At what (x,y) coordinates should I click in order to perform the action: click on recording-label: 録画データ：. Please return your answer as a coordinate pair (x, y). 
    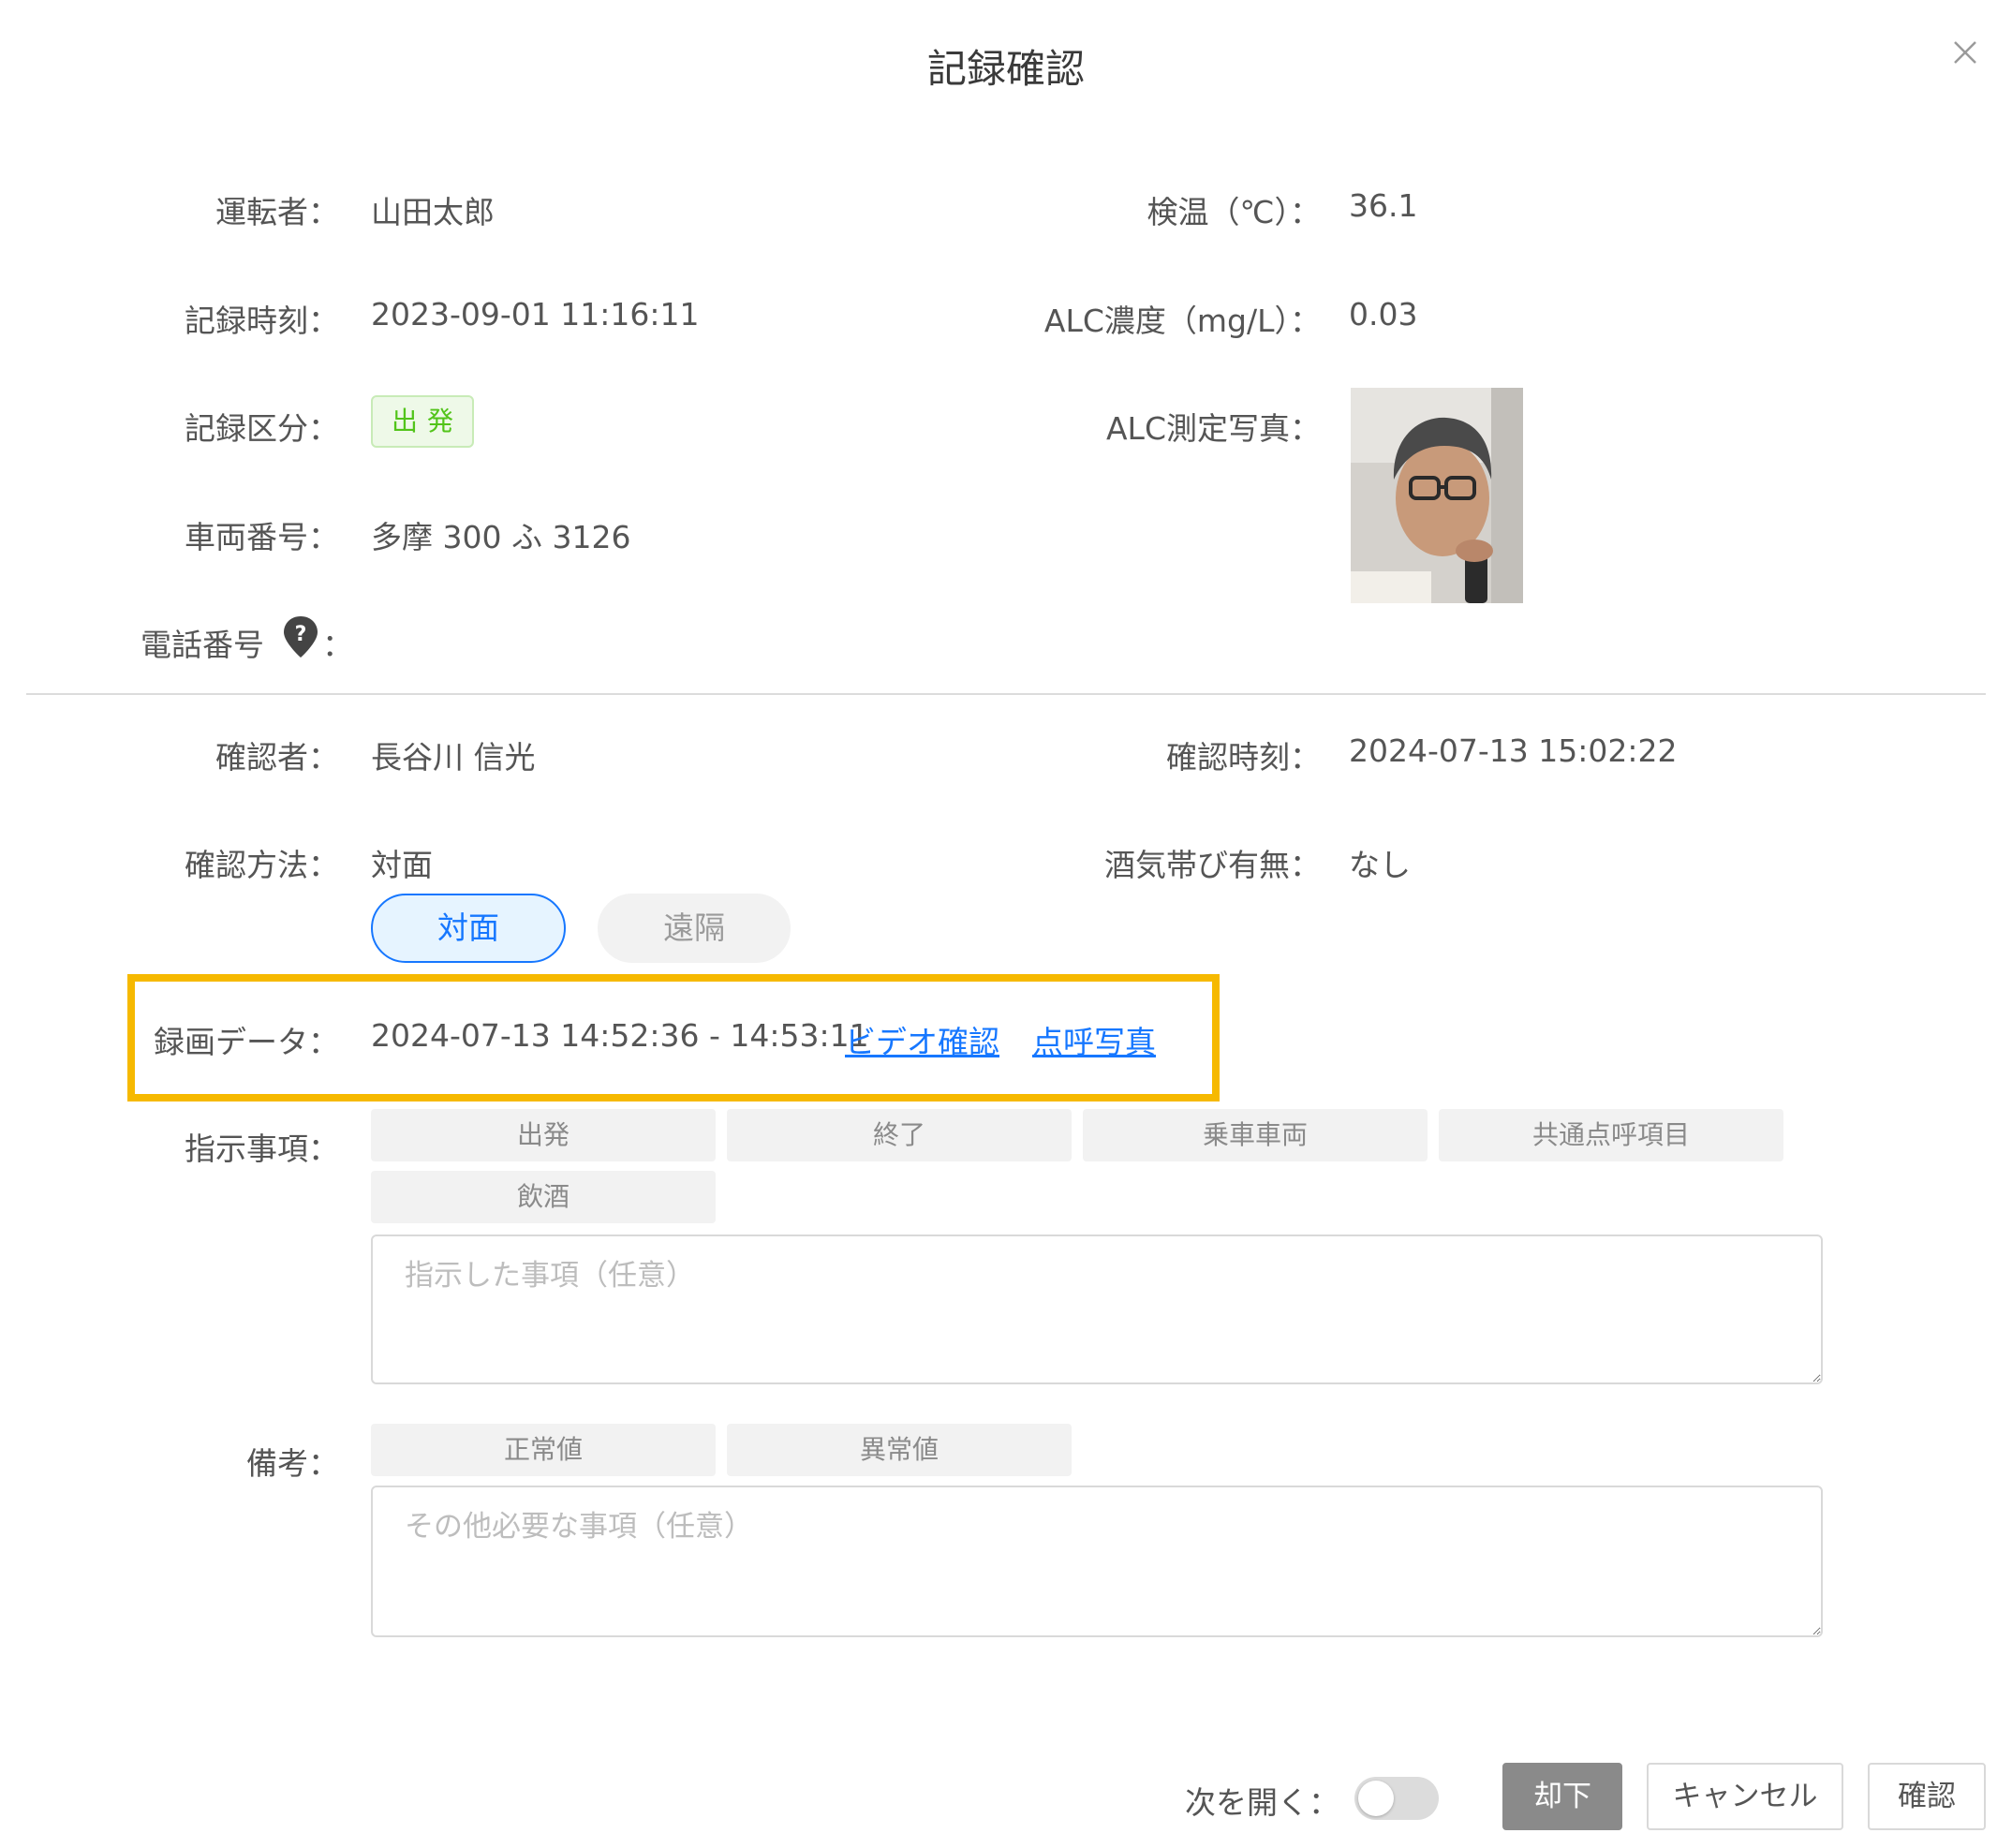
    Looking at the image, I should click on (246, 1042).